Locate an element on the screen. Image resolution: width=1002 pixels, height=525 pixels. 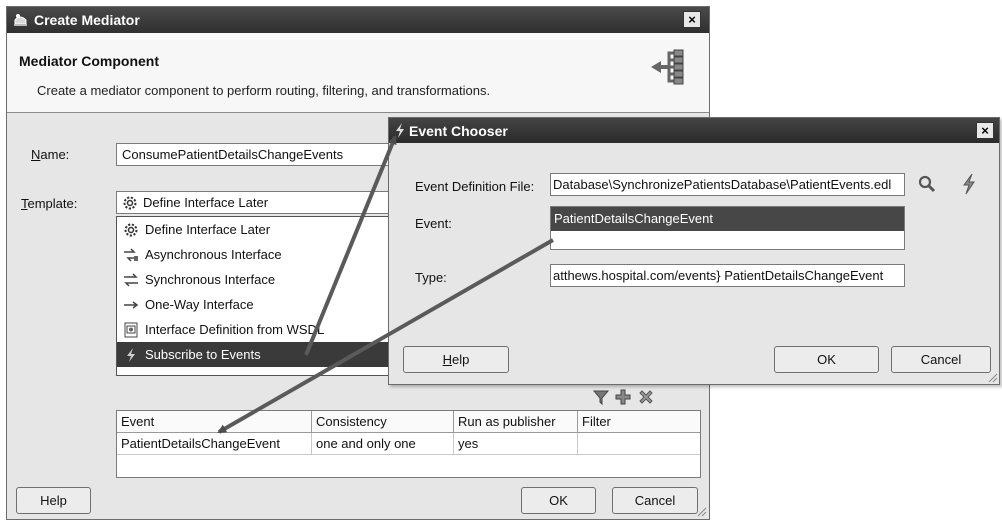
jdeveloper-icon is located at coordinates (20, 20).